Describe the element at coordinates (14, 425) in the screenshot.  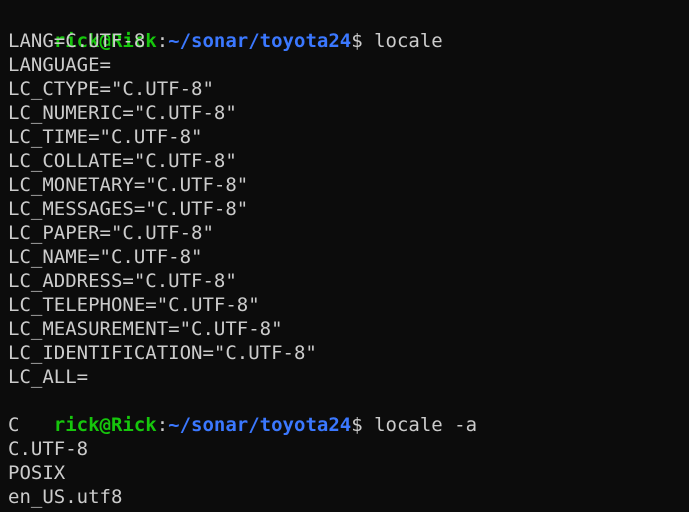
I see `output-line: C` at that location.